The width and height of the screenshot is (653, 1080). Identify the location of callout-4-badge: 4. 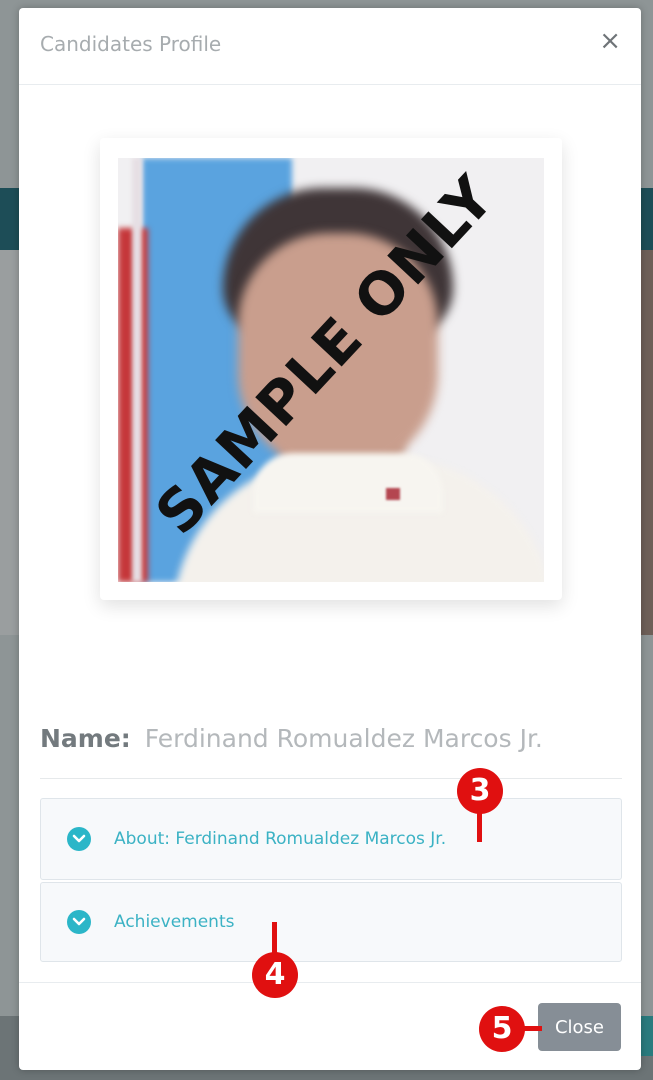
(275, 975).